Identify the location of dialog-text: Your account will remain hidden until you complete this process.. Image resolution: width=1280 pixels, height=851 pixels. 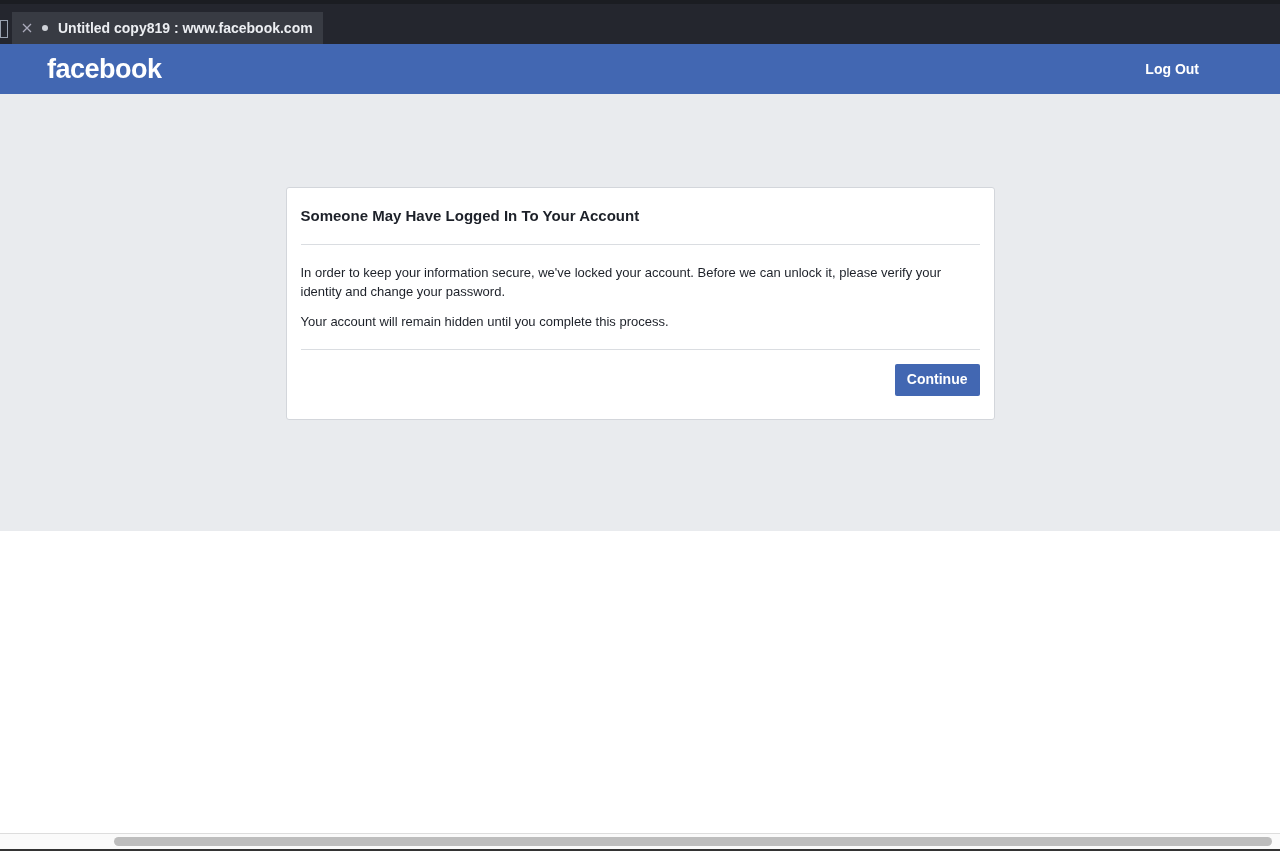
(485, 321).